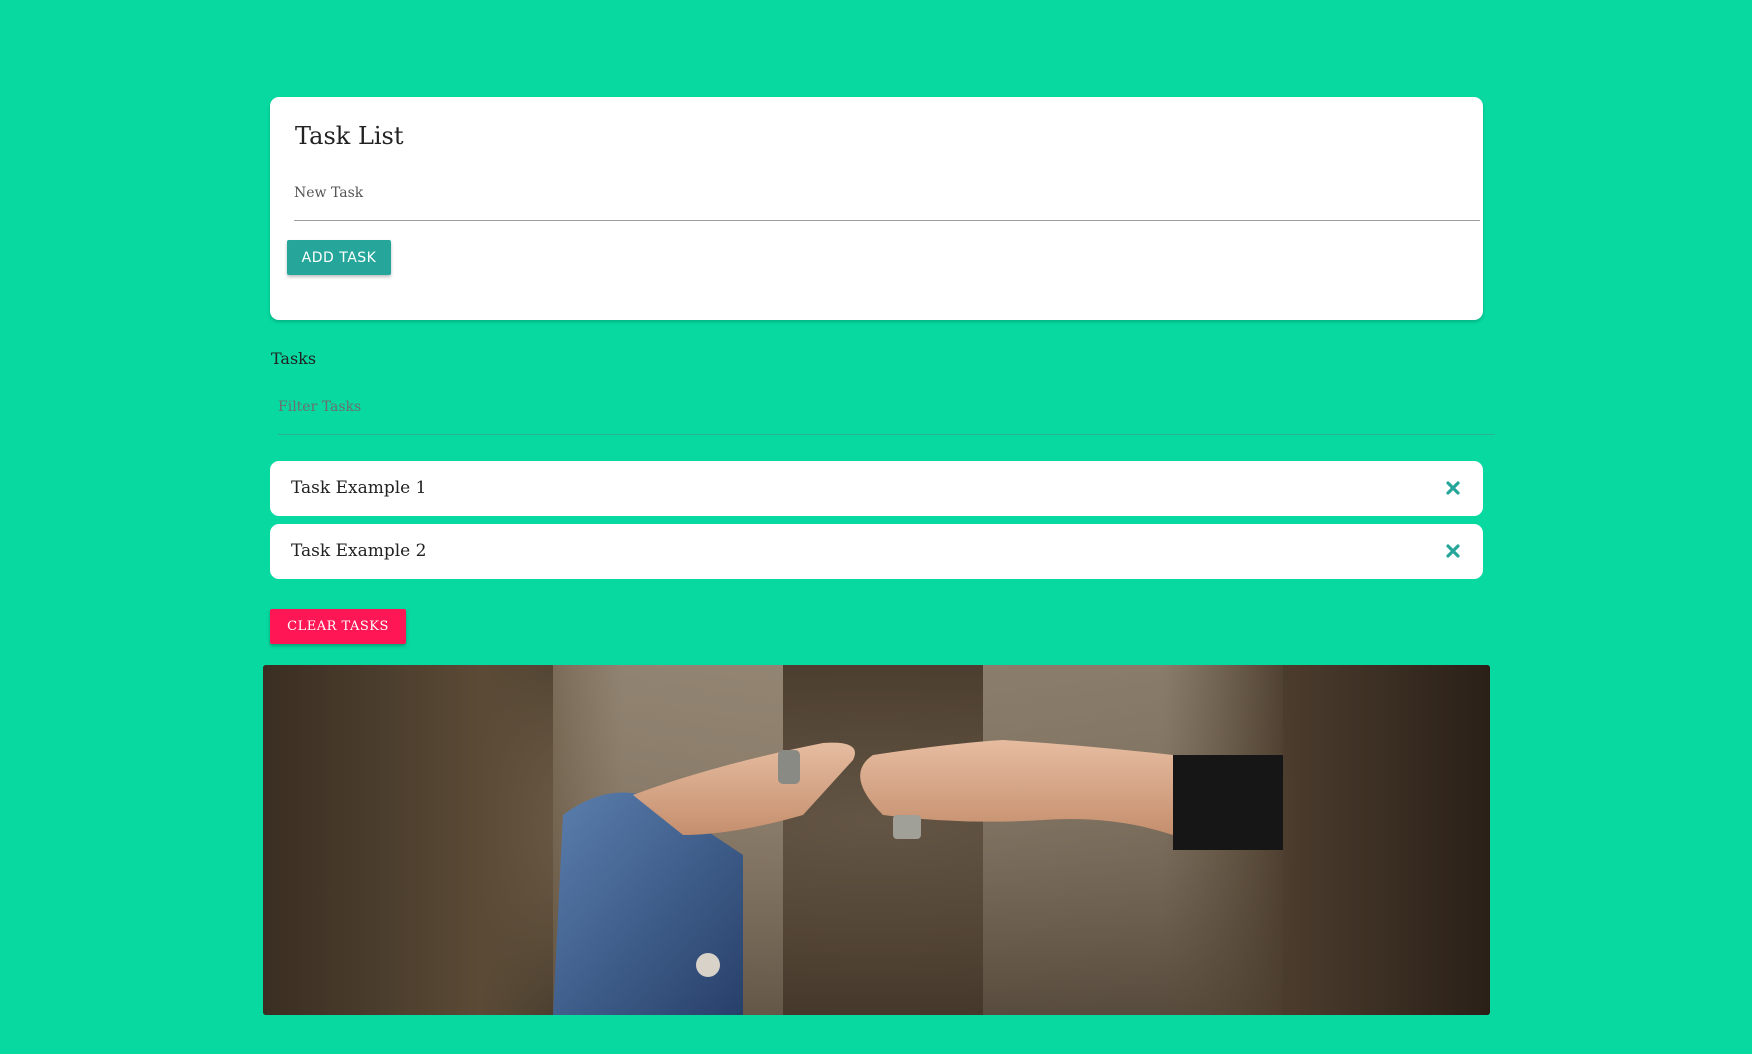 The width and height of the screenshot is (1752, 1054). What do you see at coordinates (338, 626) in the screenshot?
I see `clear-tasks-button: CLEAR TASKS` at bounding box center [338, 626].